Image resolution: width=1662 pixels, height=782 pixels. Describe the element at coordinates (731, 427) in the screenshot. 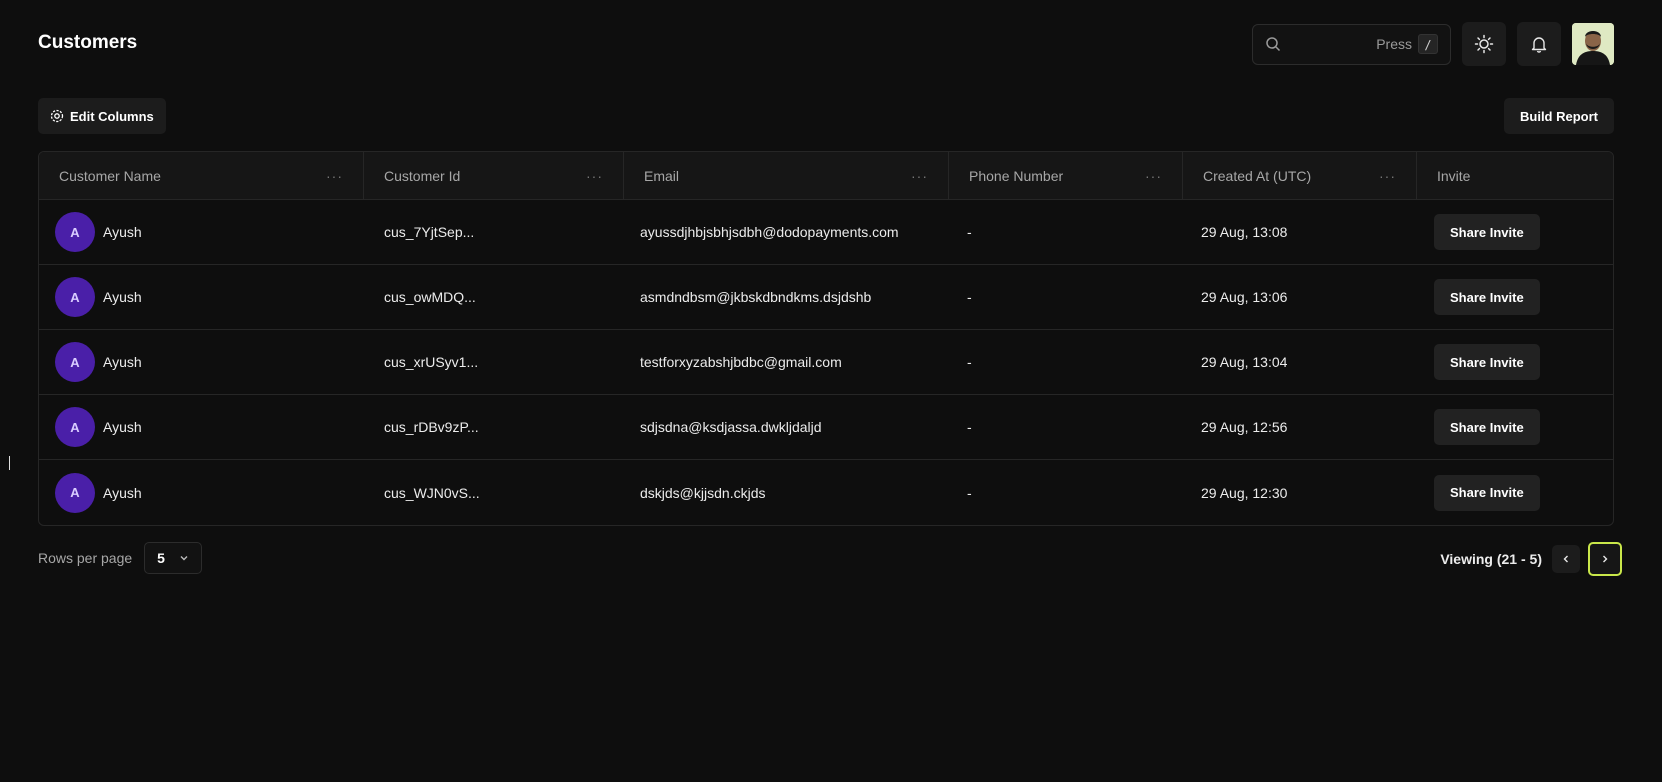

I see `customer-email: sdjsdna@ksdjassa.dwkljdaljd` at that location.